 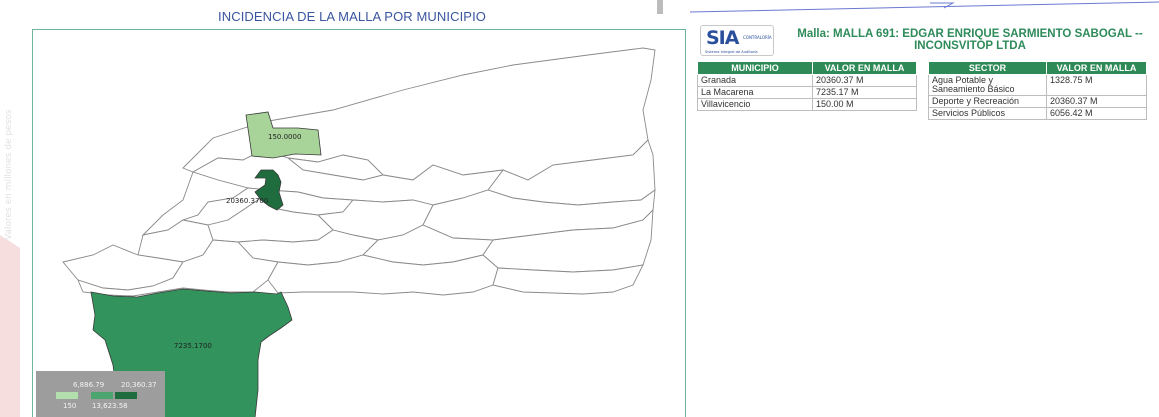 I want to click on legend-value-top-right: 20,360.37, so click(x=139, y=385).